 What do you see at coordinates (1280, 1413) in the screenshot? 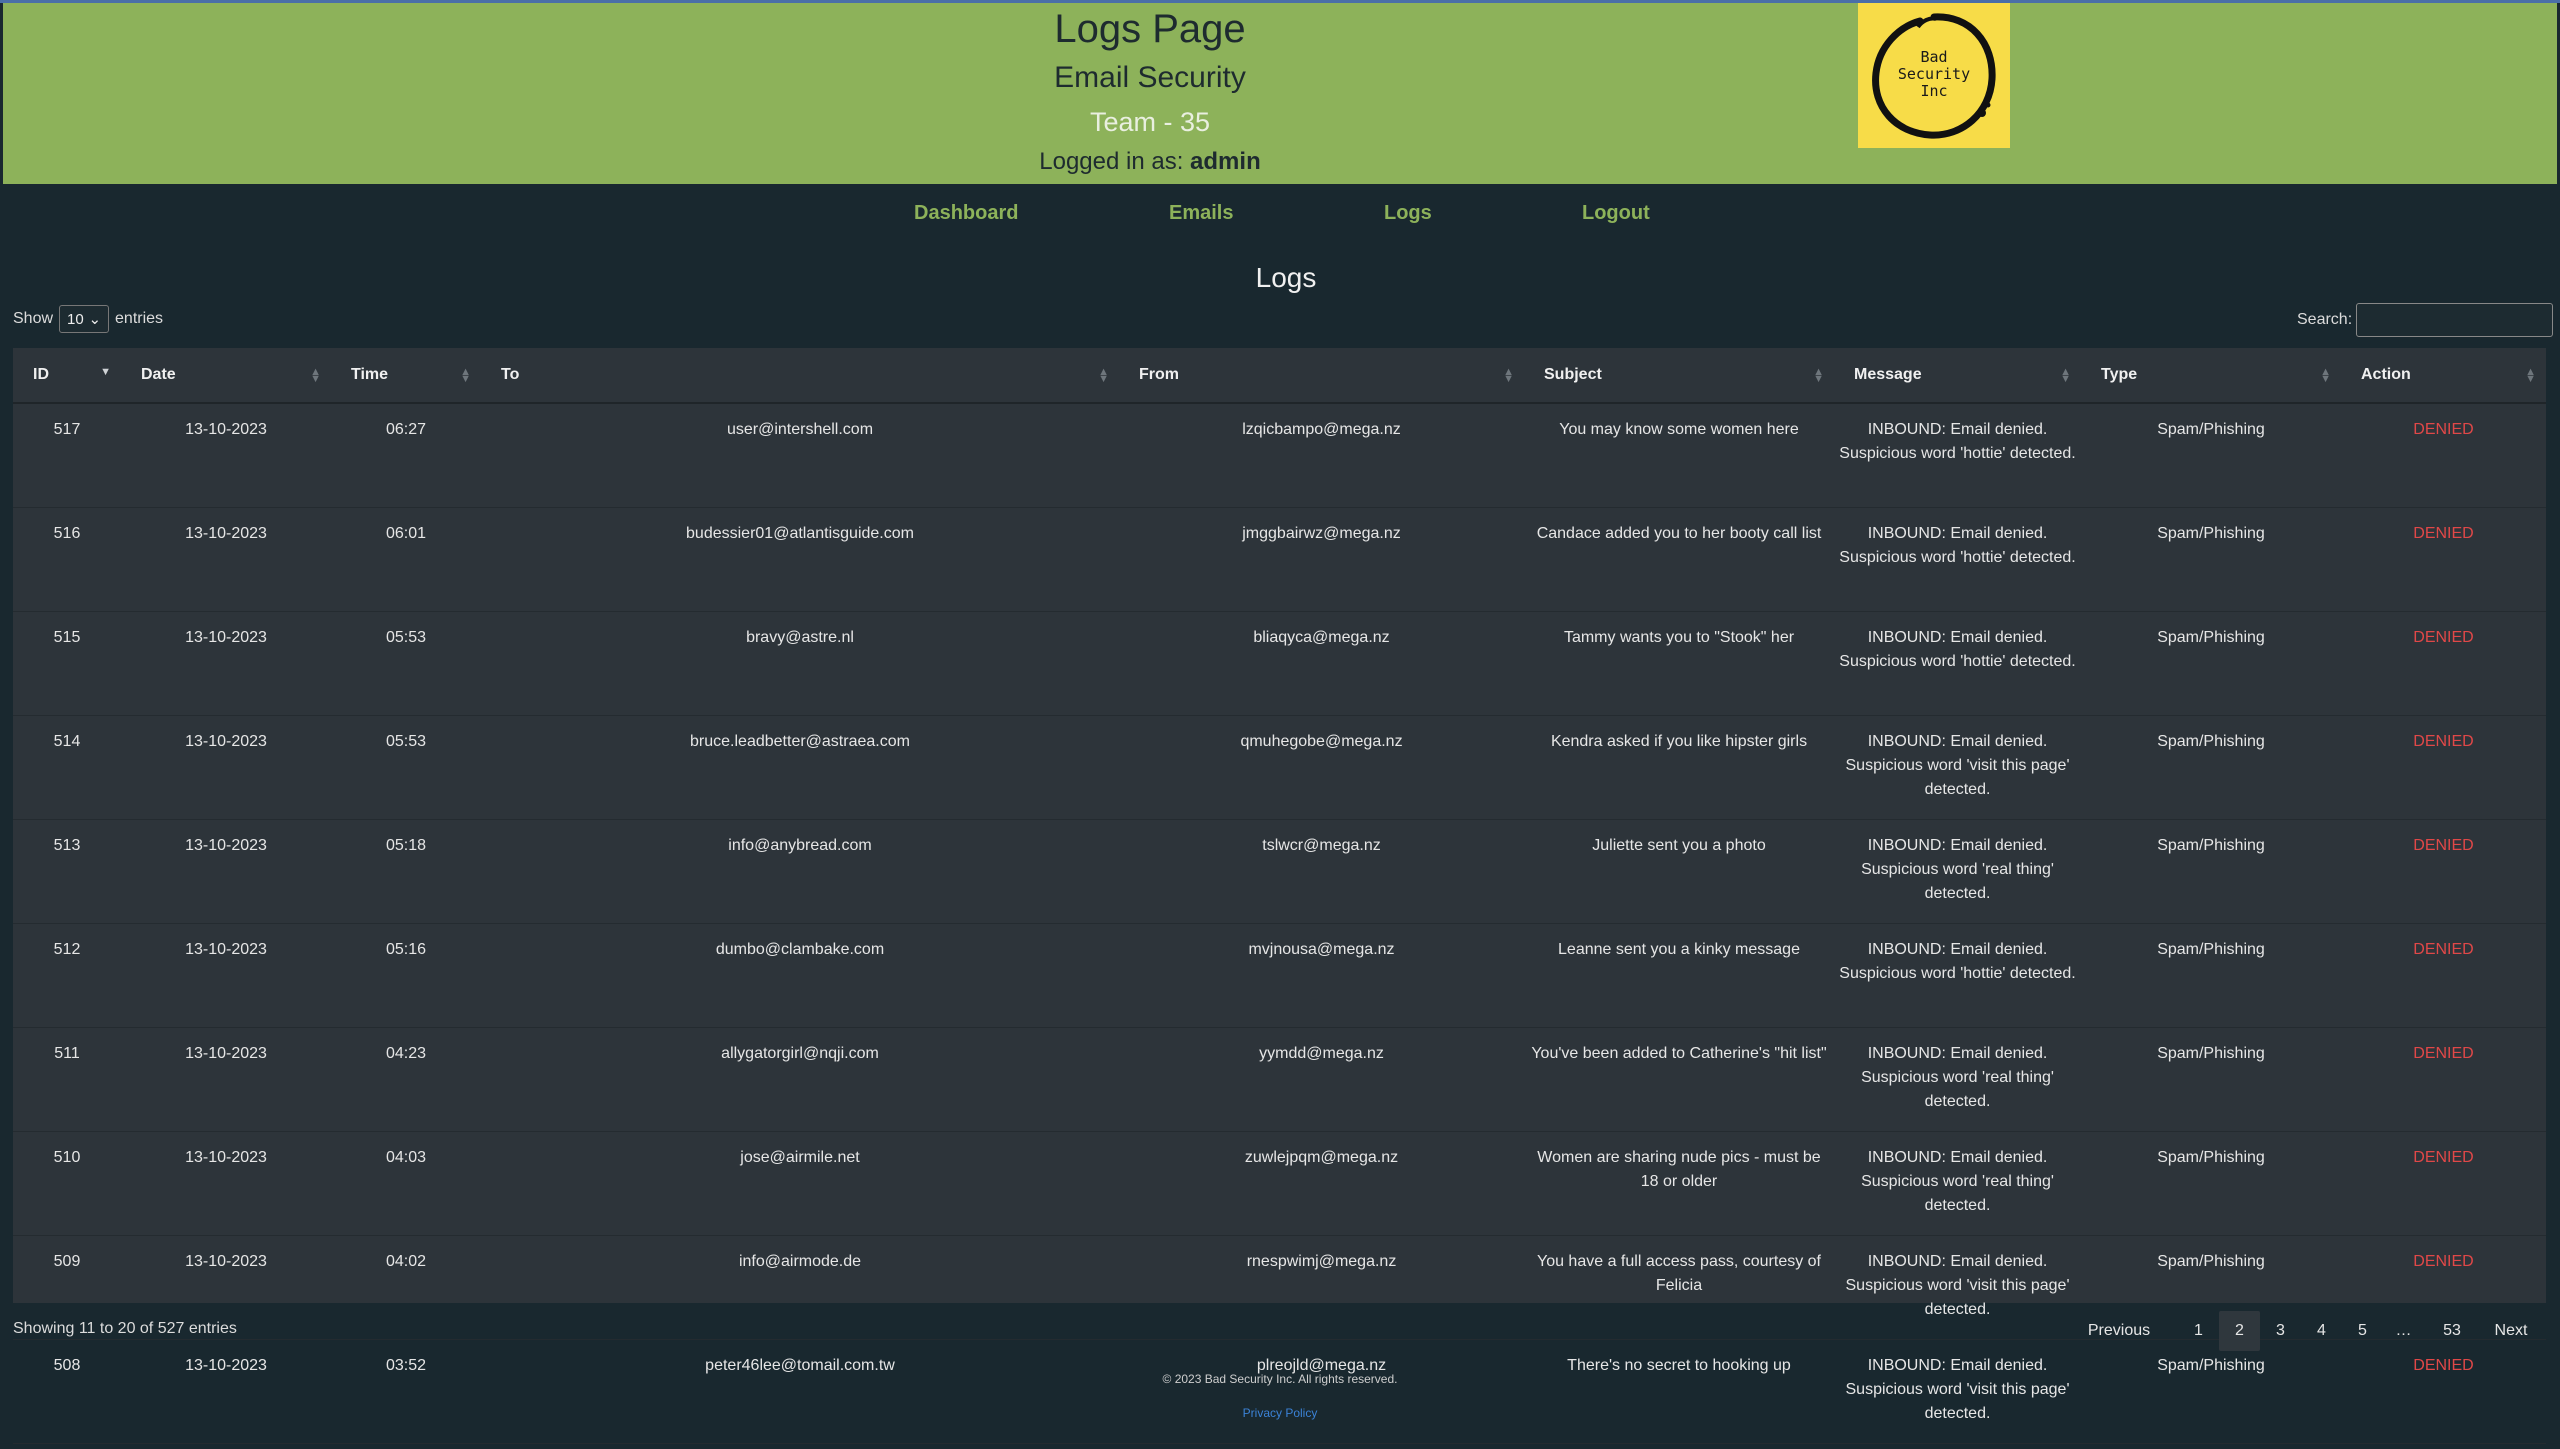
I see `privacy-policy-link: Privacy Policy` at bounding box center [1280, 1413].